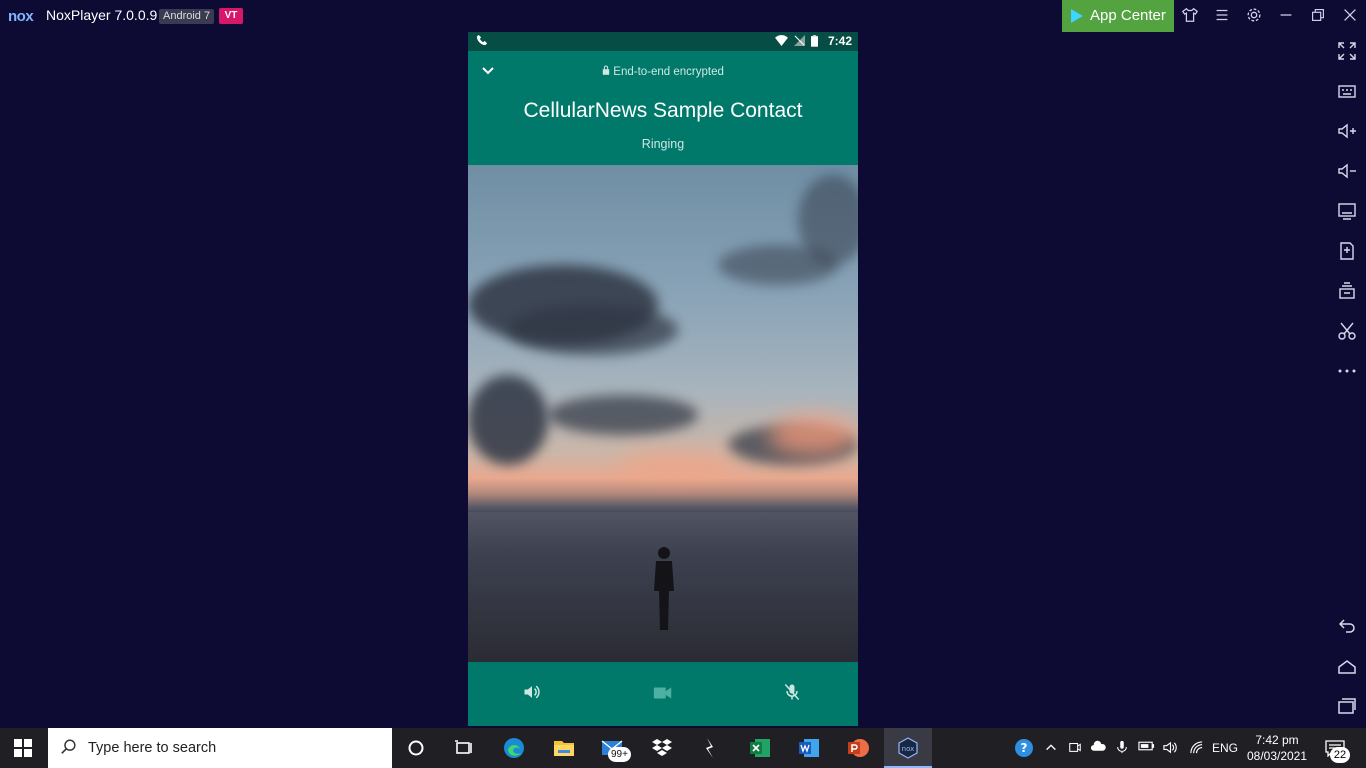  Describe the element at coordinates (1170, 748) in the screenshot. I see `volume-tray-icon` at that location.